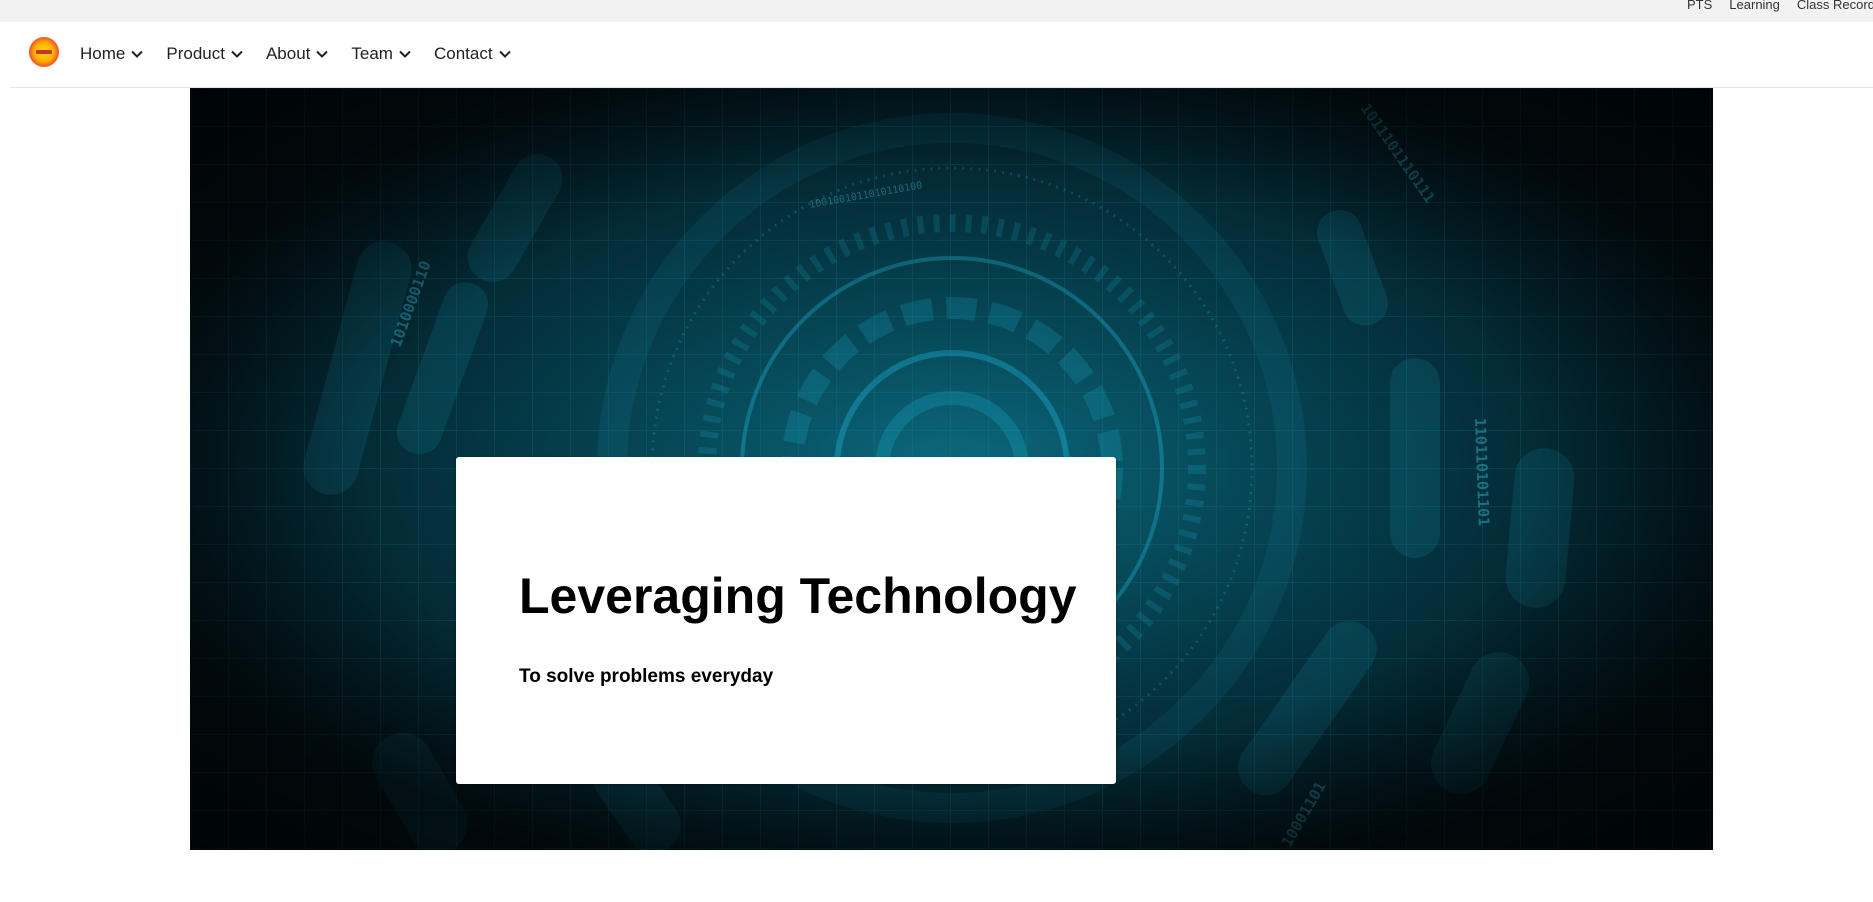  I want to click on nav-item-label: Team, so click(372, 53).